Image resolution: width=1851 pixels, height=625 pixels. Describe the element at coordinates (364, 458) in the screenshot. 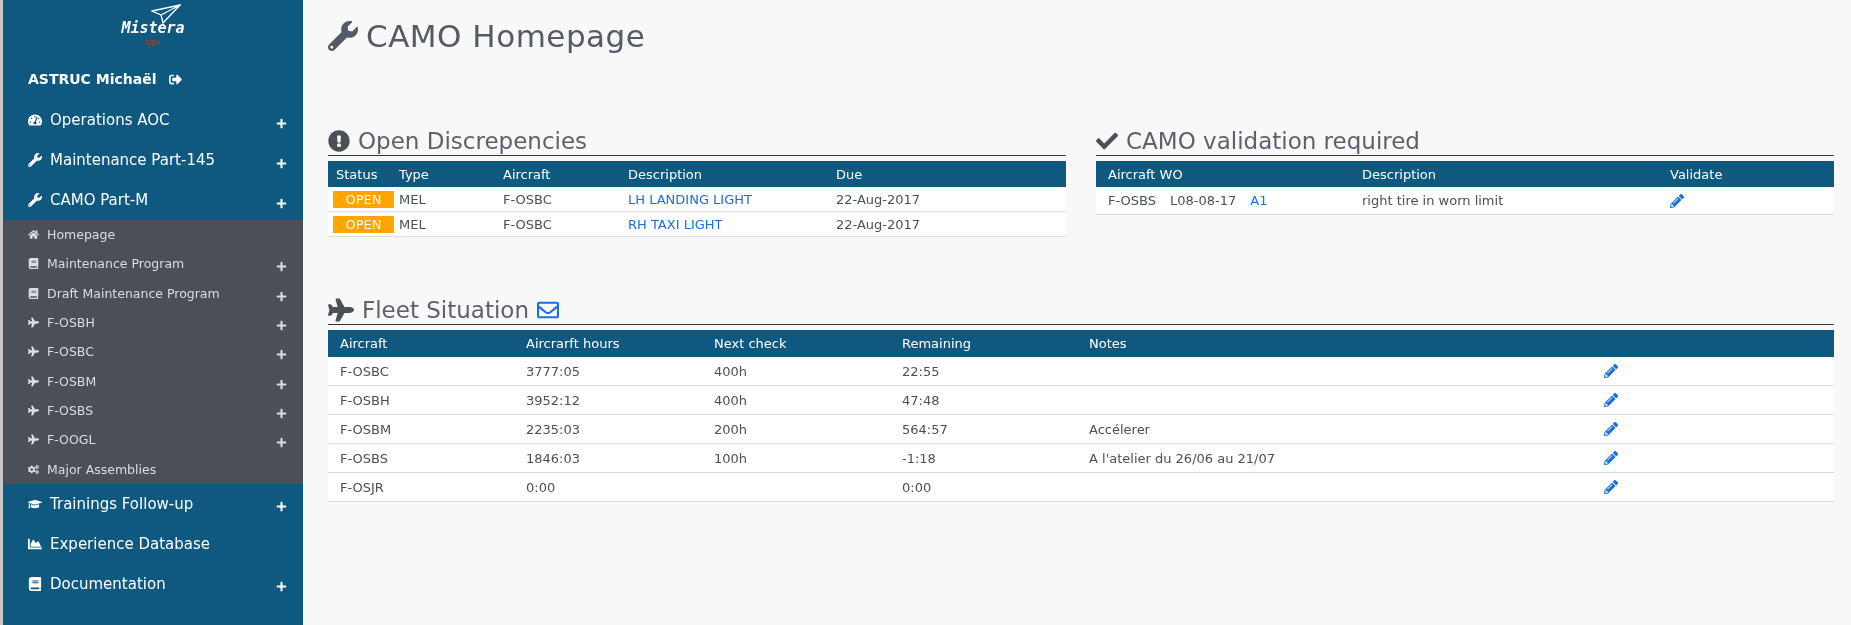

I see `table-cell-text: F-OSBS` at that location.